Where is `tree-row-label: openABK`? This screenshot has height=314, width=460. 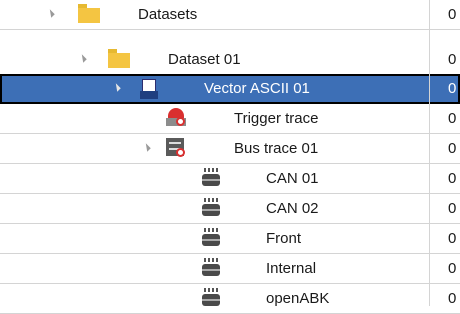 tree-row-label: openABK is located at coordinates (298, 298).